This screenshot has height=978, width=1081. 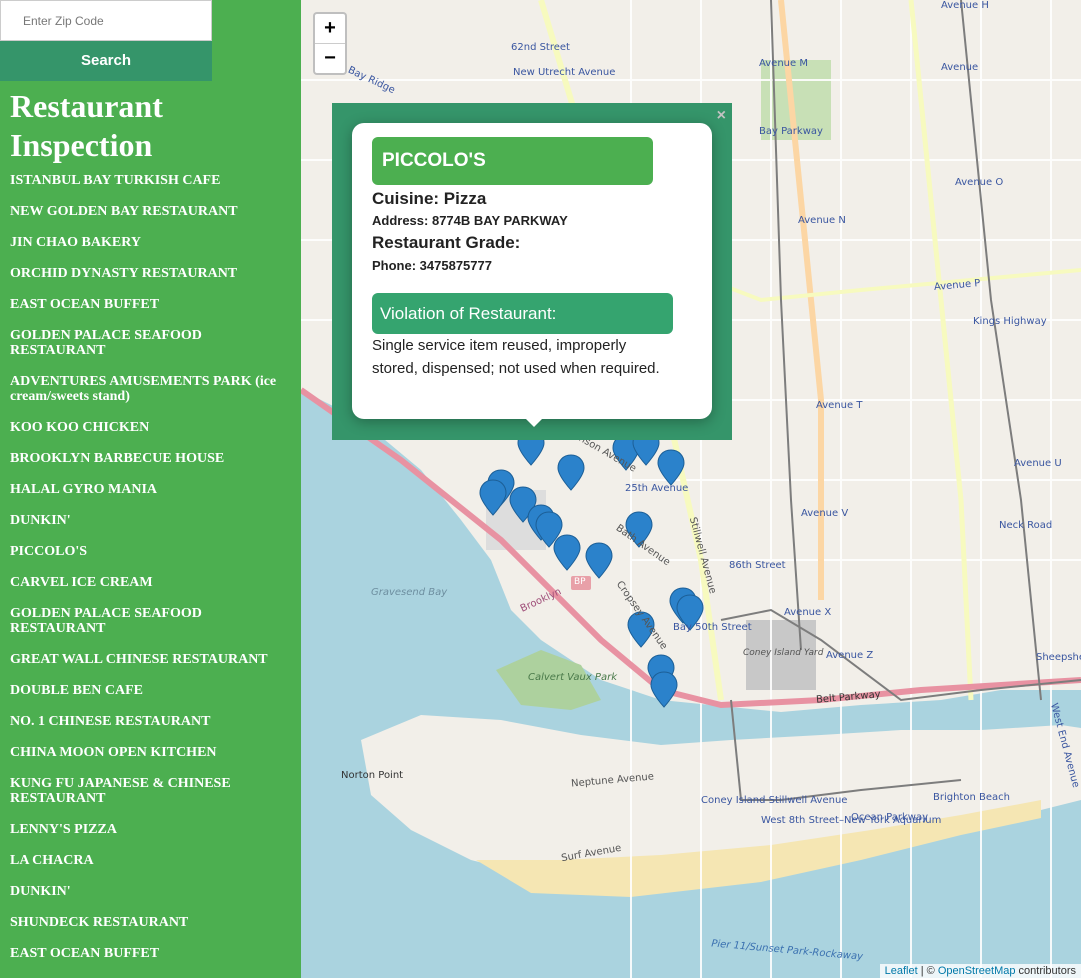 What do you see at coordinates (1058, 657) in the screenshot?
I see `map-label: Sheepshead Bay` at bounding box center [1058, 657].